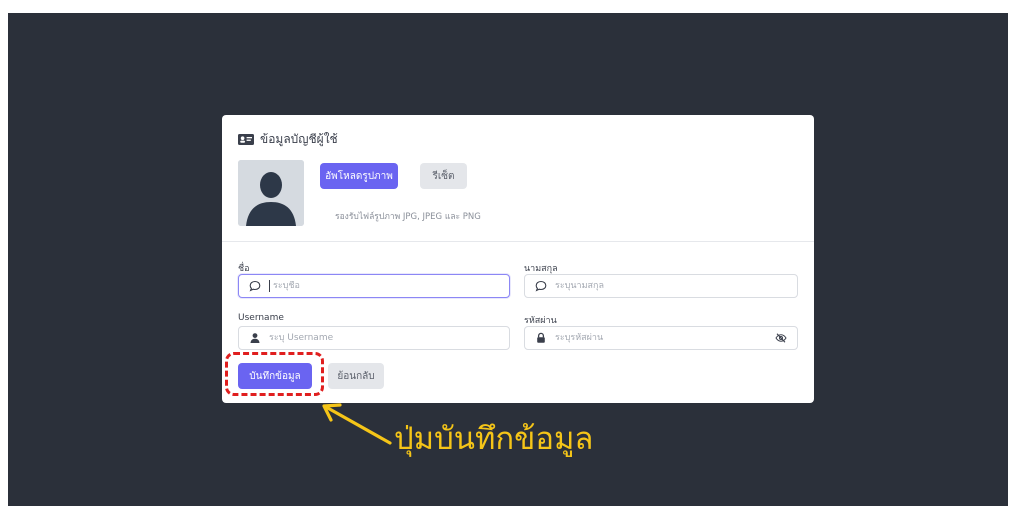 The image size is (1016, 506). Describe the element at coordinates (518, 241) in the screenshot. I see `divider` at that location.